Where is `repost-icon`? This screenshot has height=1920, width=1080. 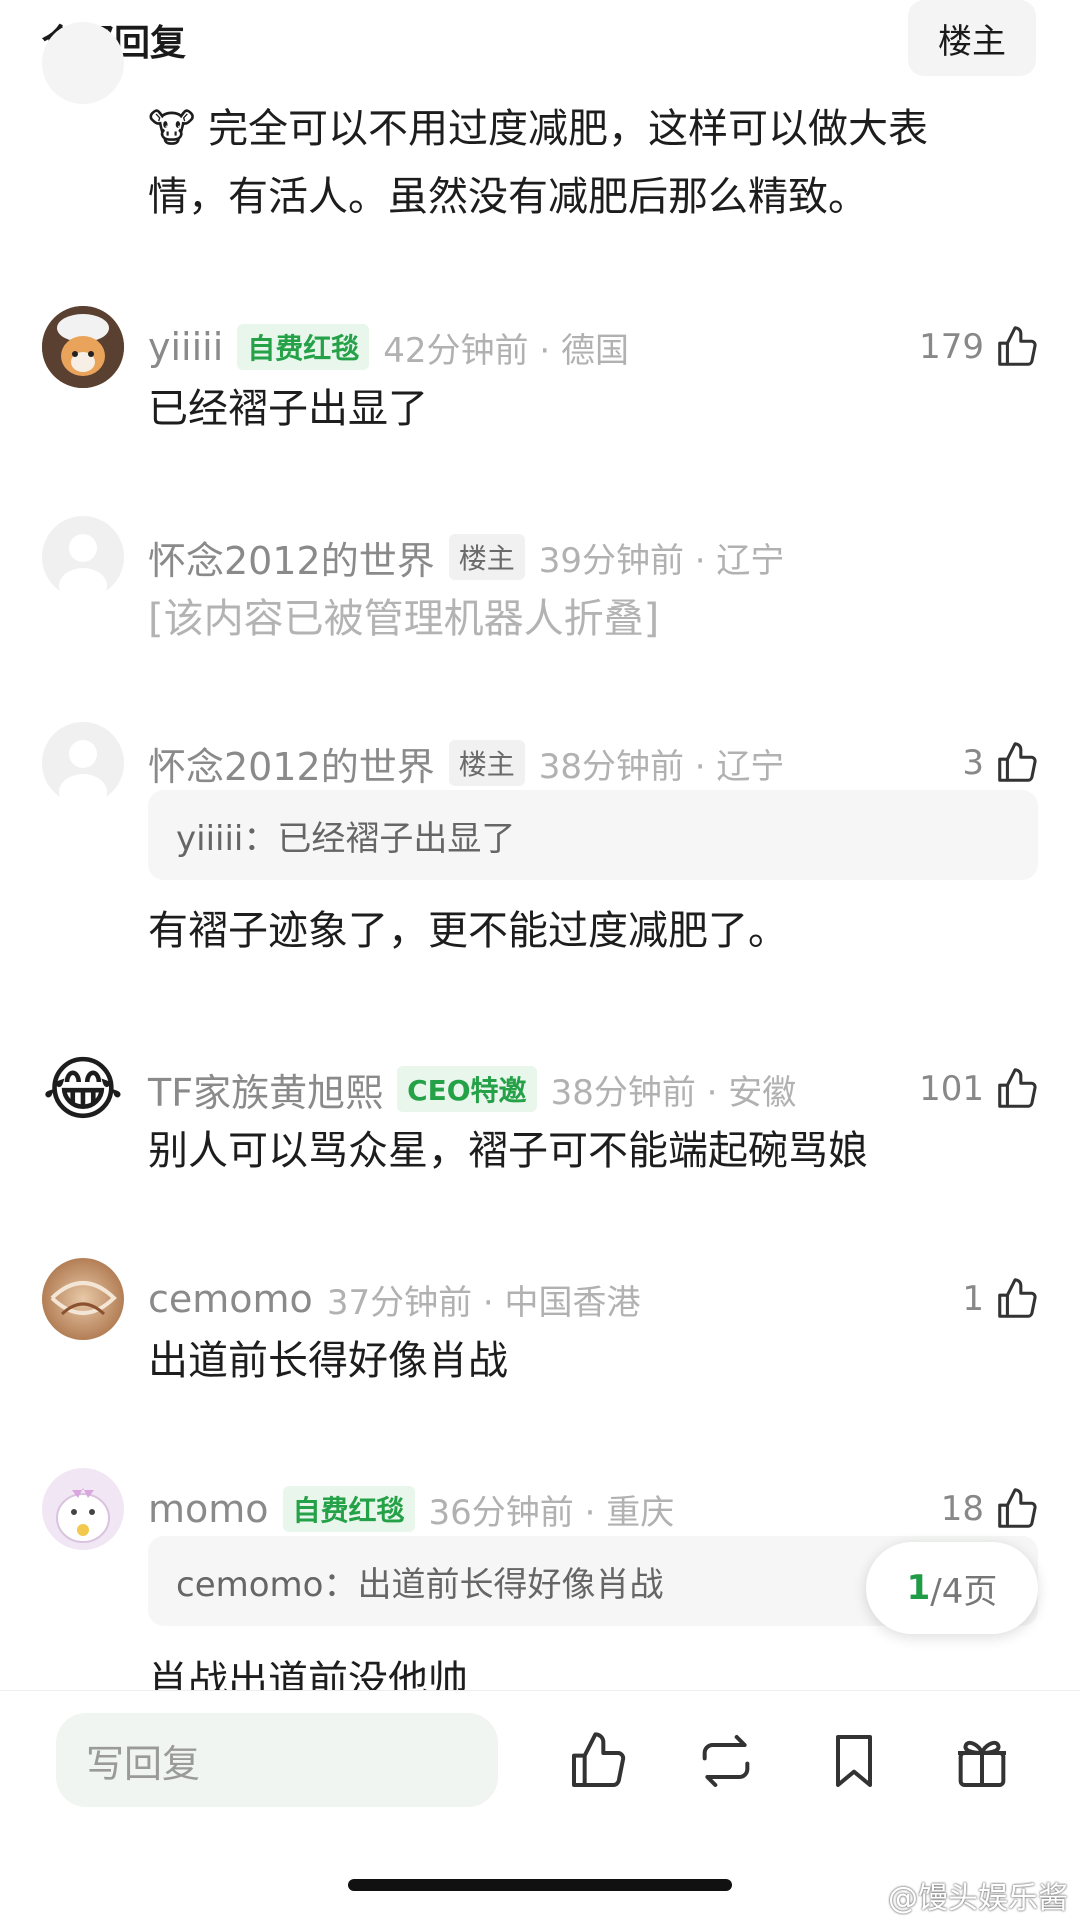 repost-icon is located at coordinates (726, 1761).